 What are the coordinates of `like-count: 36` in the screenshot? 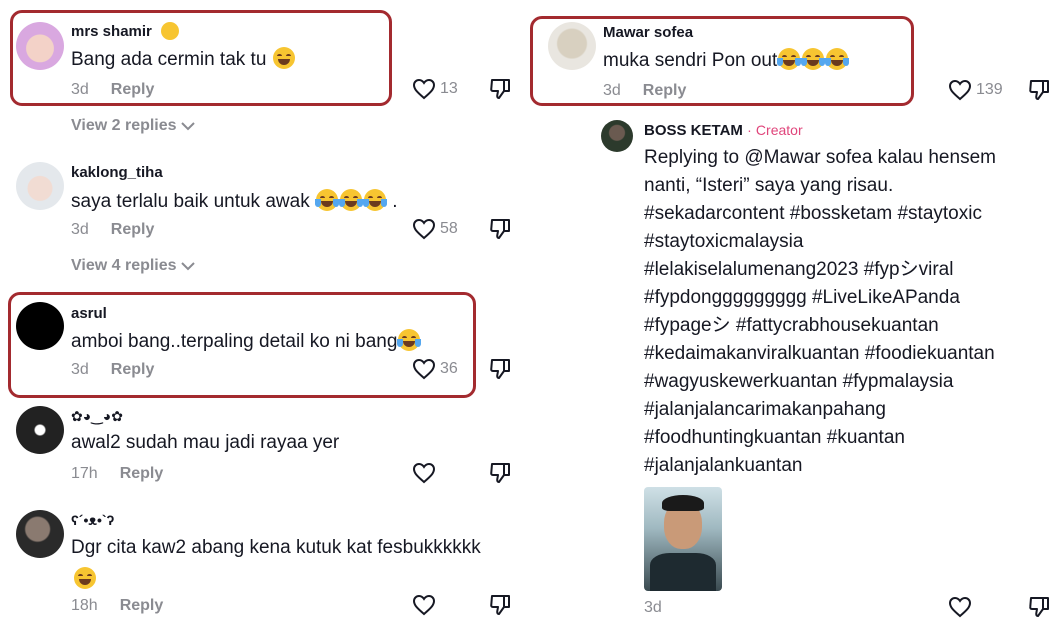 It's located at (449, 368).